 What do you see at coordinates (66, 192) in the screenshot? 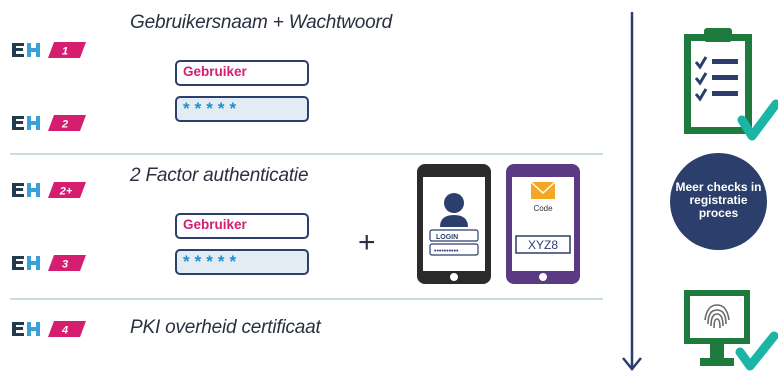
I see `eh-level-number: 2+` at bounding box center [66, 192].